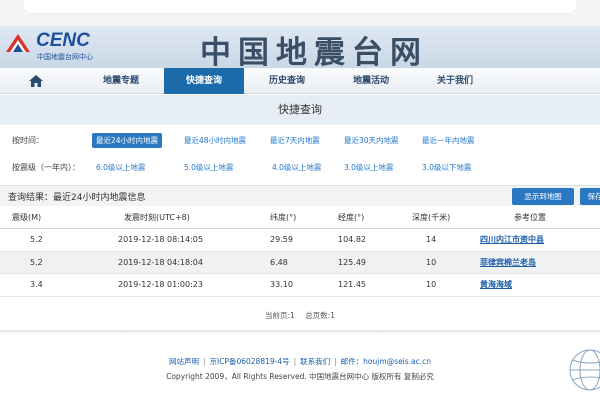  Describe the element at coordinates (63, 40) in the screenshot. I see `logo-text: CENC` at that location.